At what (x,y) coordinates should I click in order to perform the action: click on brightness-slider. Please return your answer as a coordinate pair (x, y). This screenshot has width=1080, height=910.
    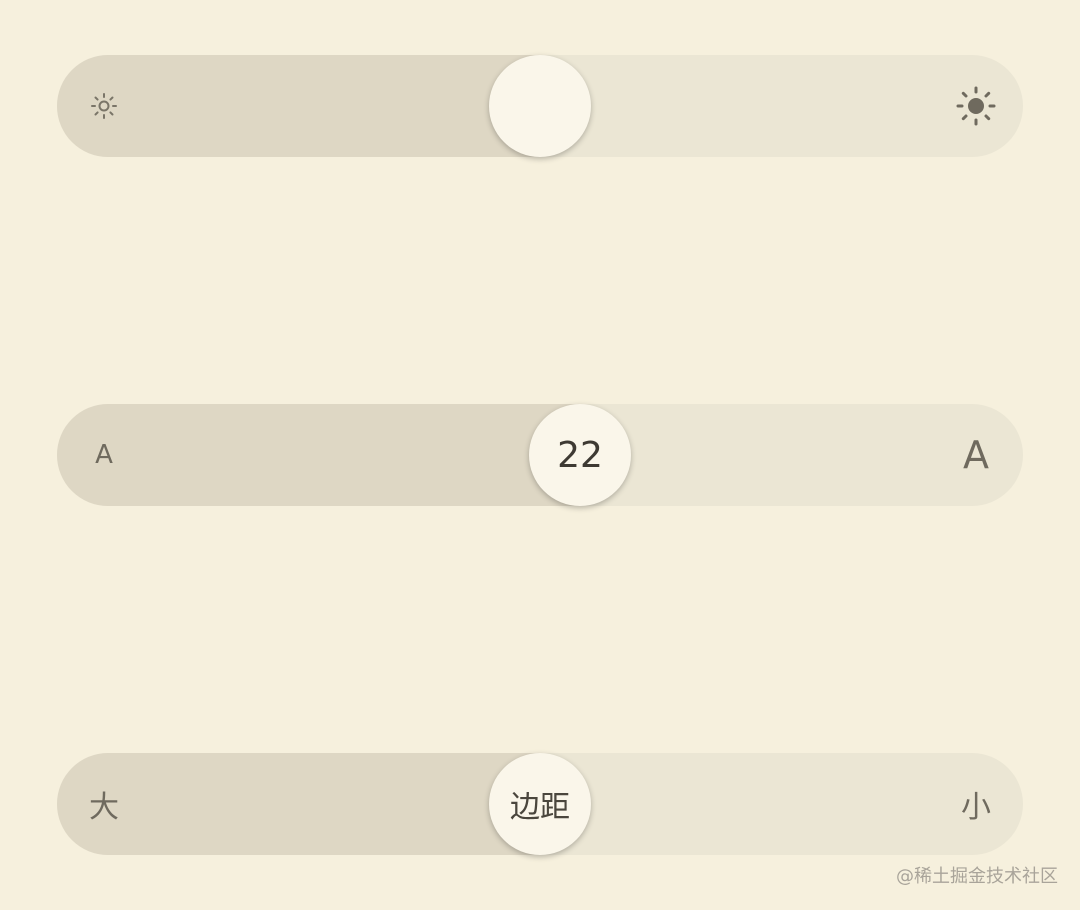
    Looking at the image, I should click on (540, 106).